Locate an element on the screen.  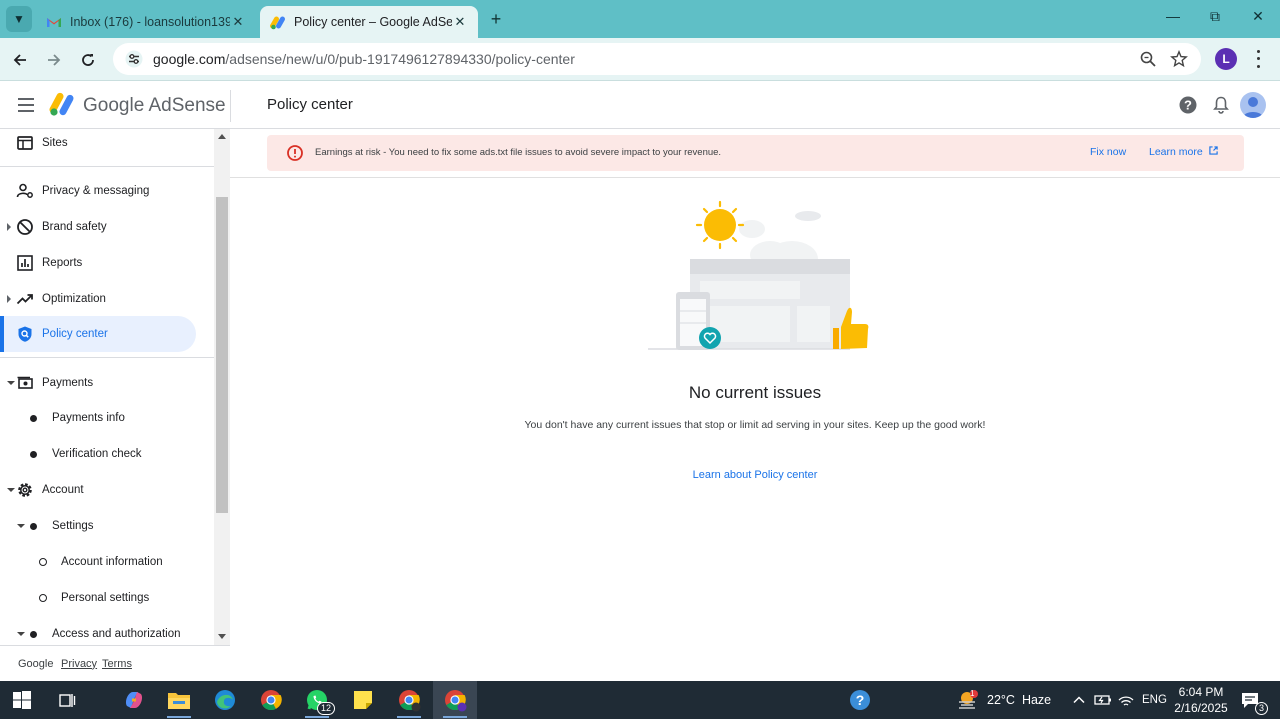
wifi-icon is located at coordinates (1126, 701).